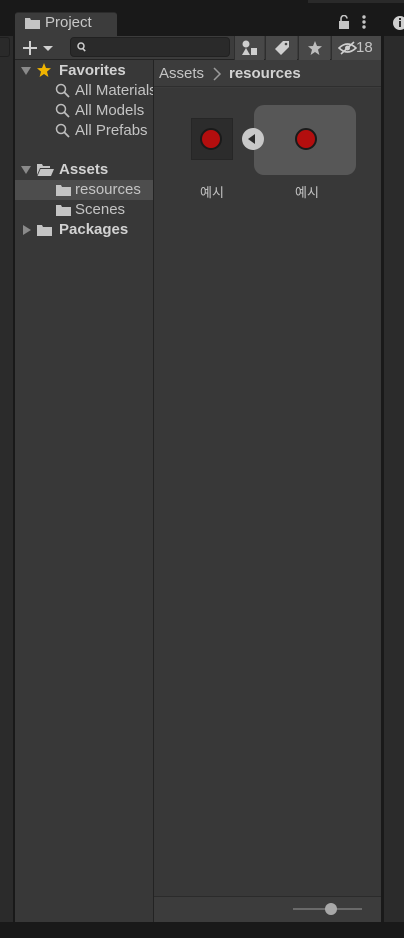 Image resolution: width=404 pixels, height=938 pixels. I want to click on breadcrumb-item-assets: Assets, so click(181, 73).